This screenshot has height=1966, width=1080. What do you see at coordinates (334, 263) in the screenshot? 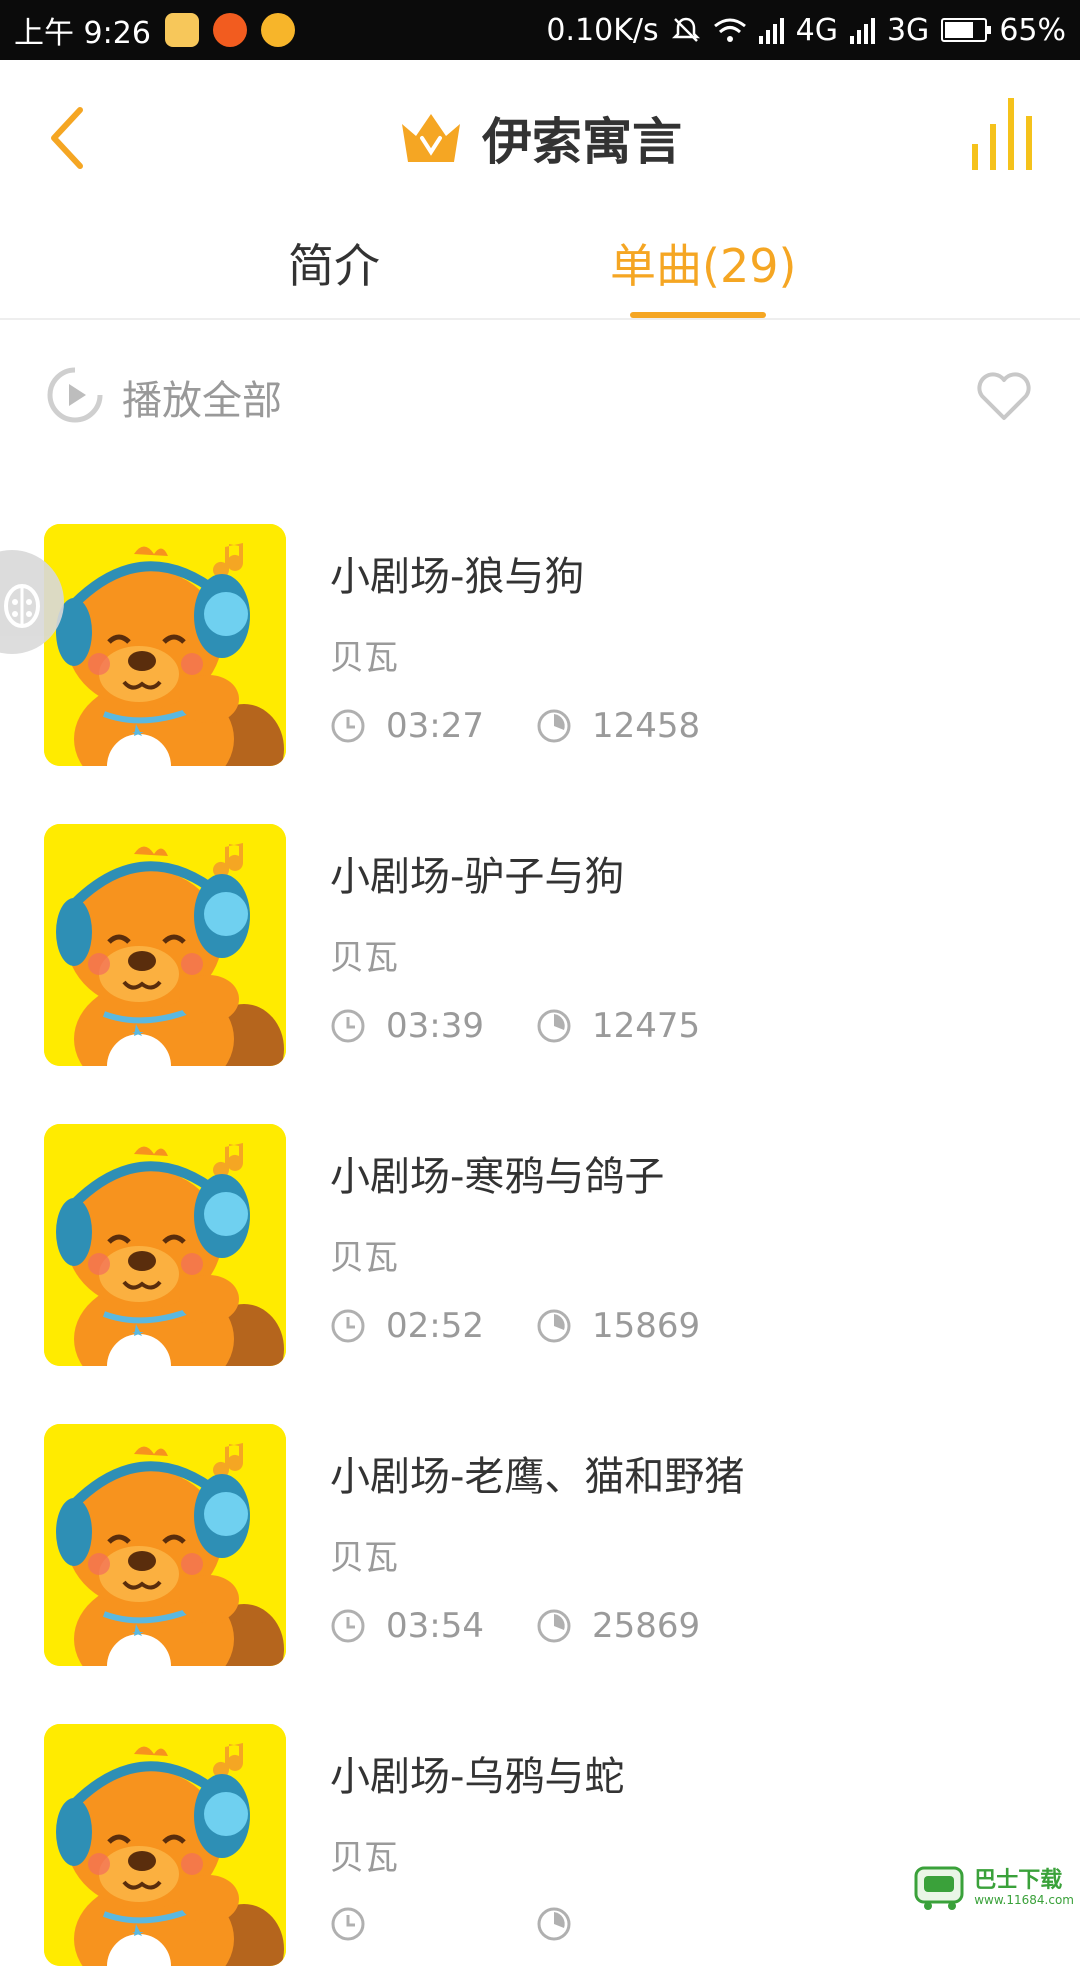
I see `tab-intro: 简介` at bounding box center [334, 263].